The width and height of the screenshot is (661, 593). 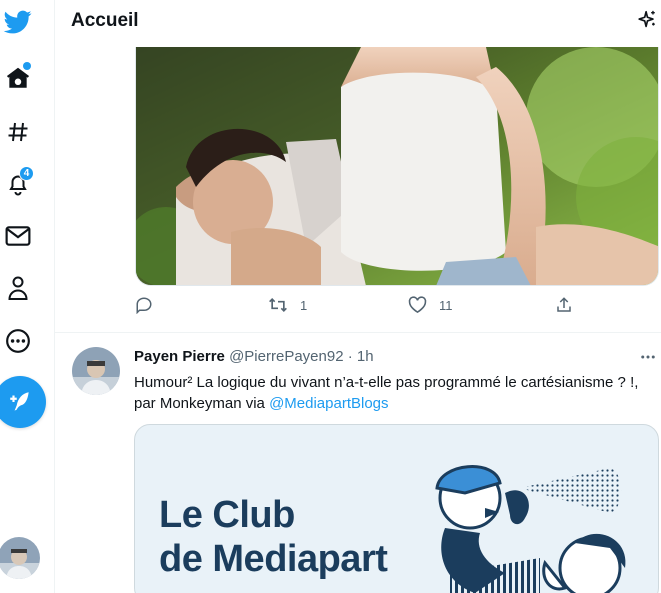 What do you see at coordinates (27, 66) in the screenshot?
I see `unread-dot` at bounding box center [27, 66].